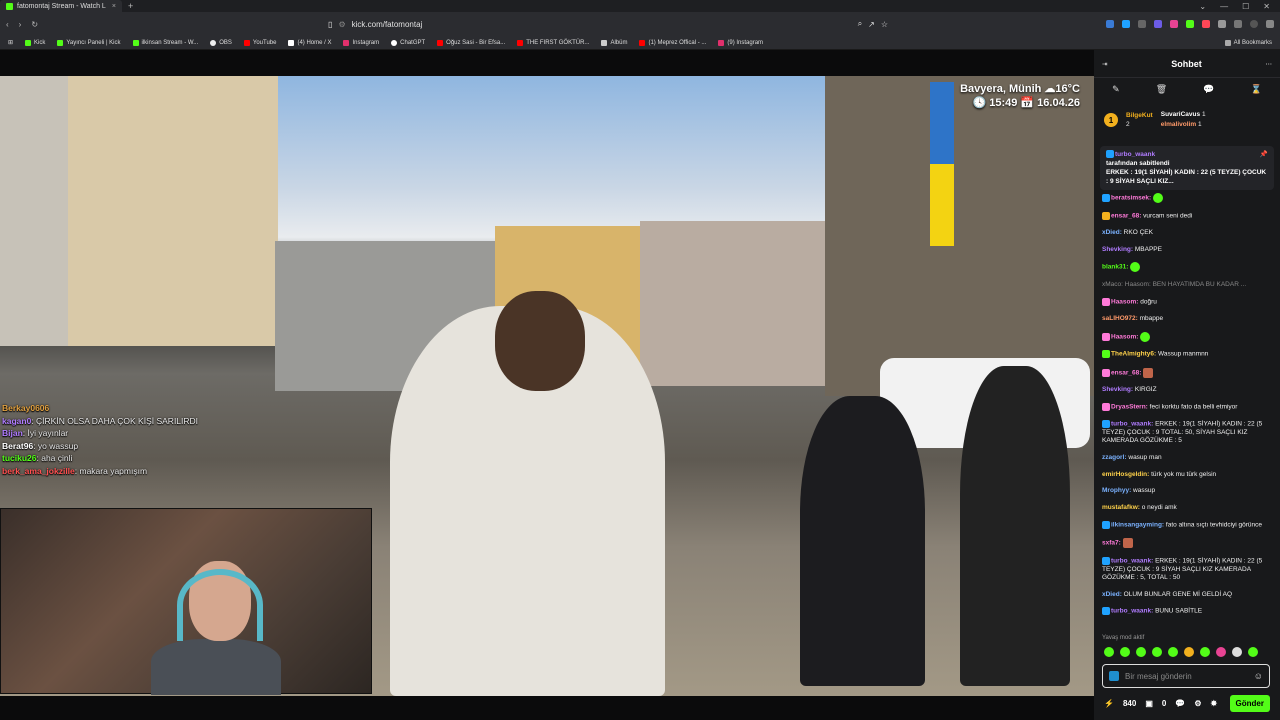 This screenshot has width=1280, height=720. Describe the element at coordinates (1120, 318) in the screenshot. I see `chat-username: saLIHO972:` at that location.